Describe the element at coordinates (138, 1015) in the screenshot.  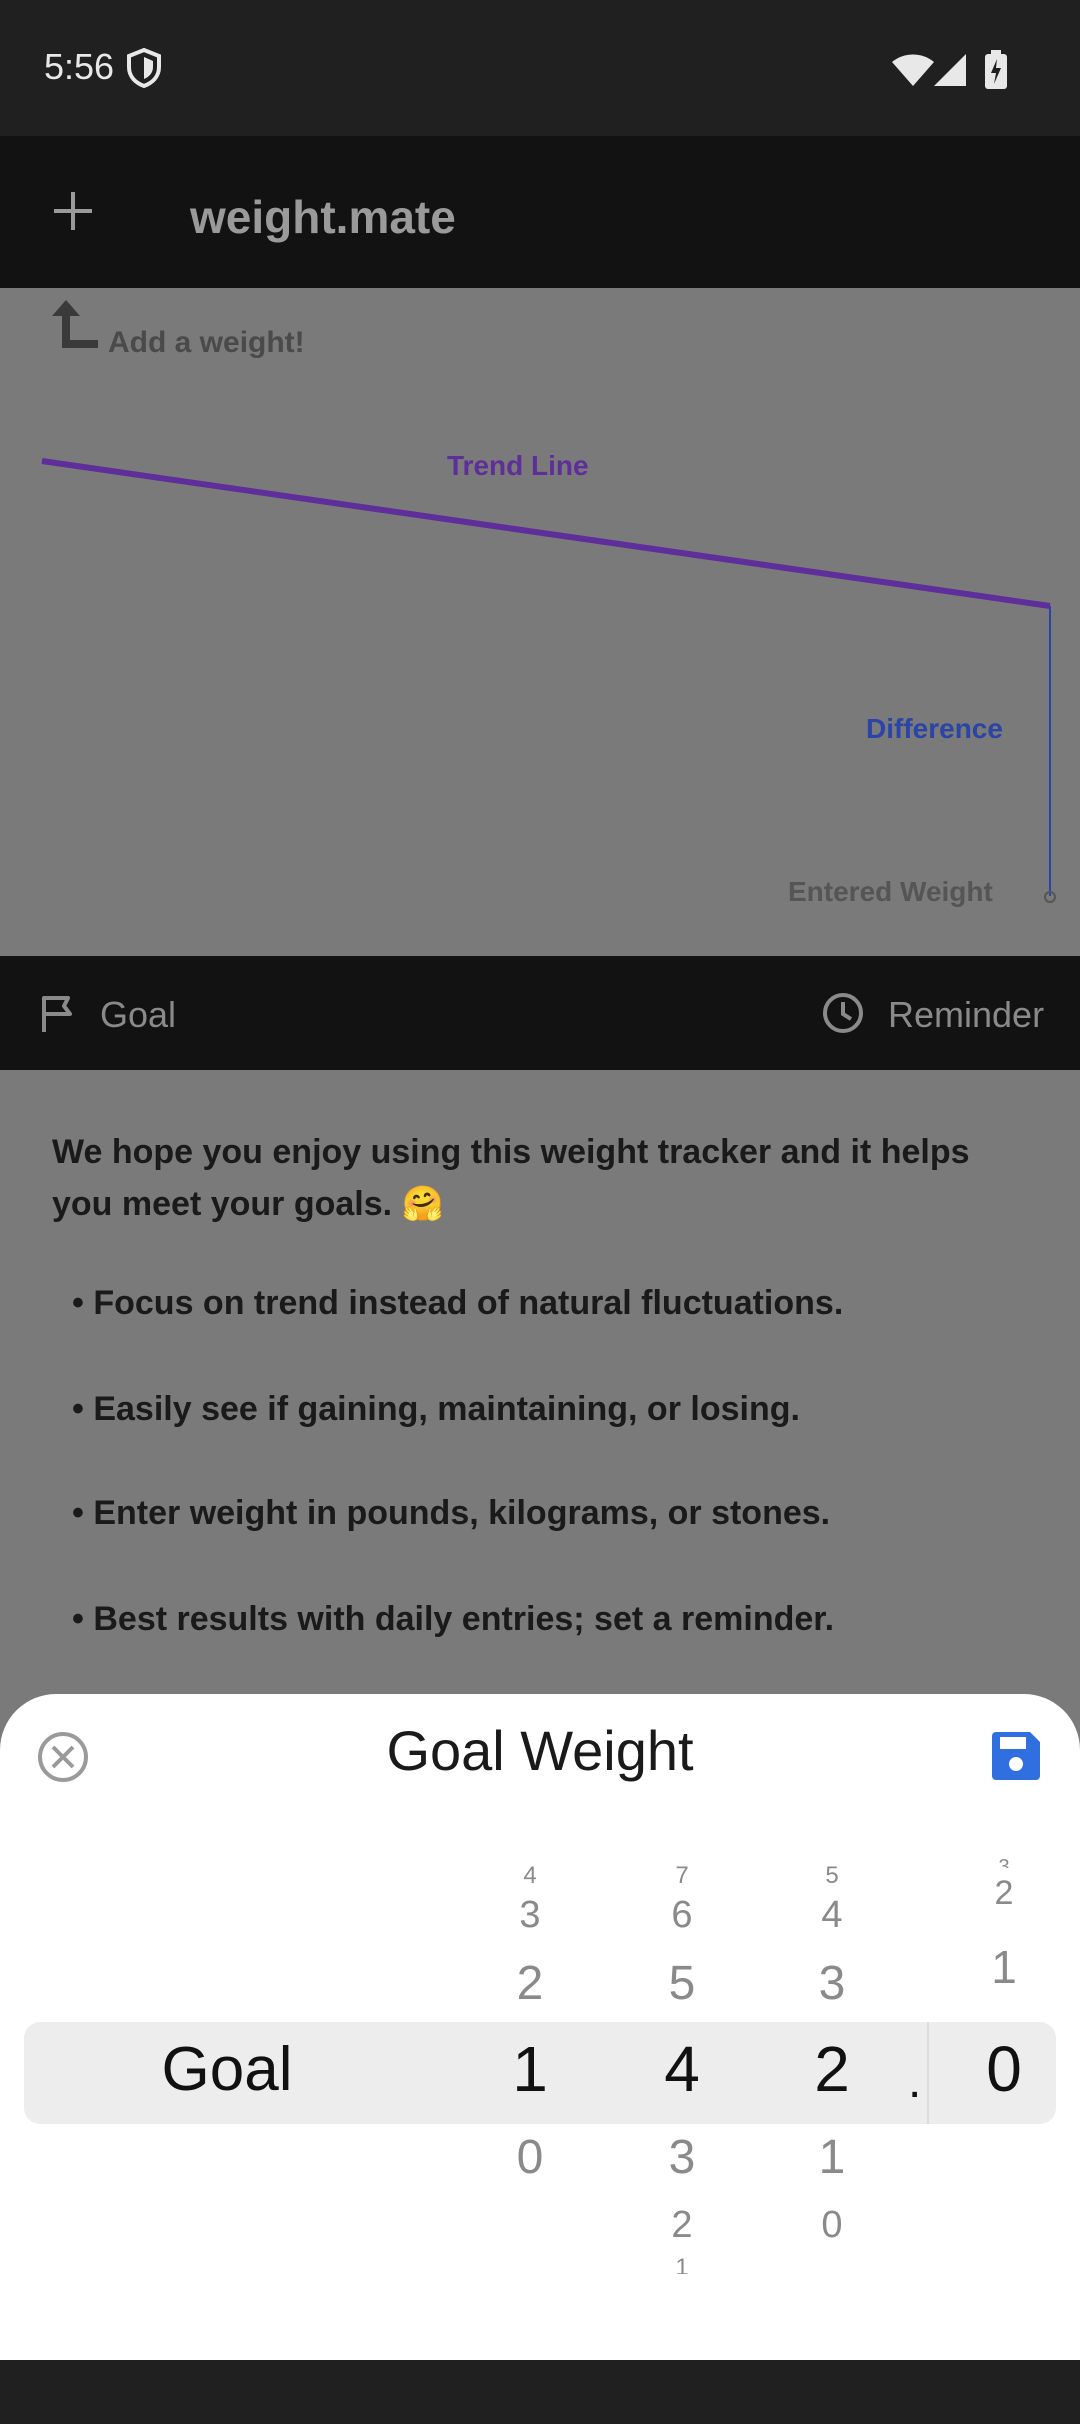
I see `tab-goal: Goal` at that location.